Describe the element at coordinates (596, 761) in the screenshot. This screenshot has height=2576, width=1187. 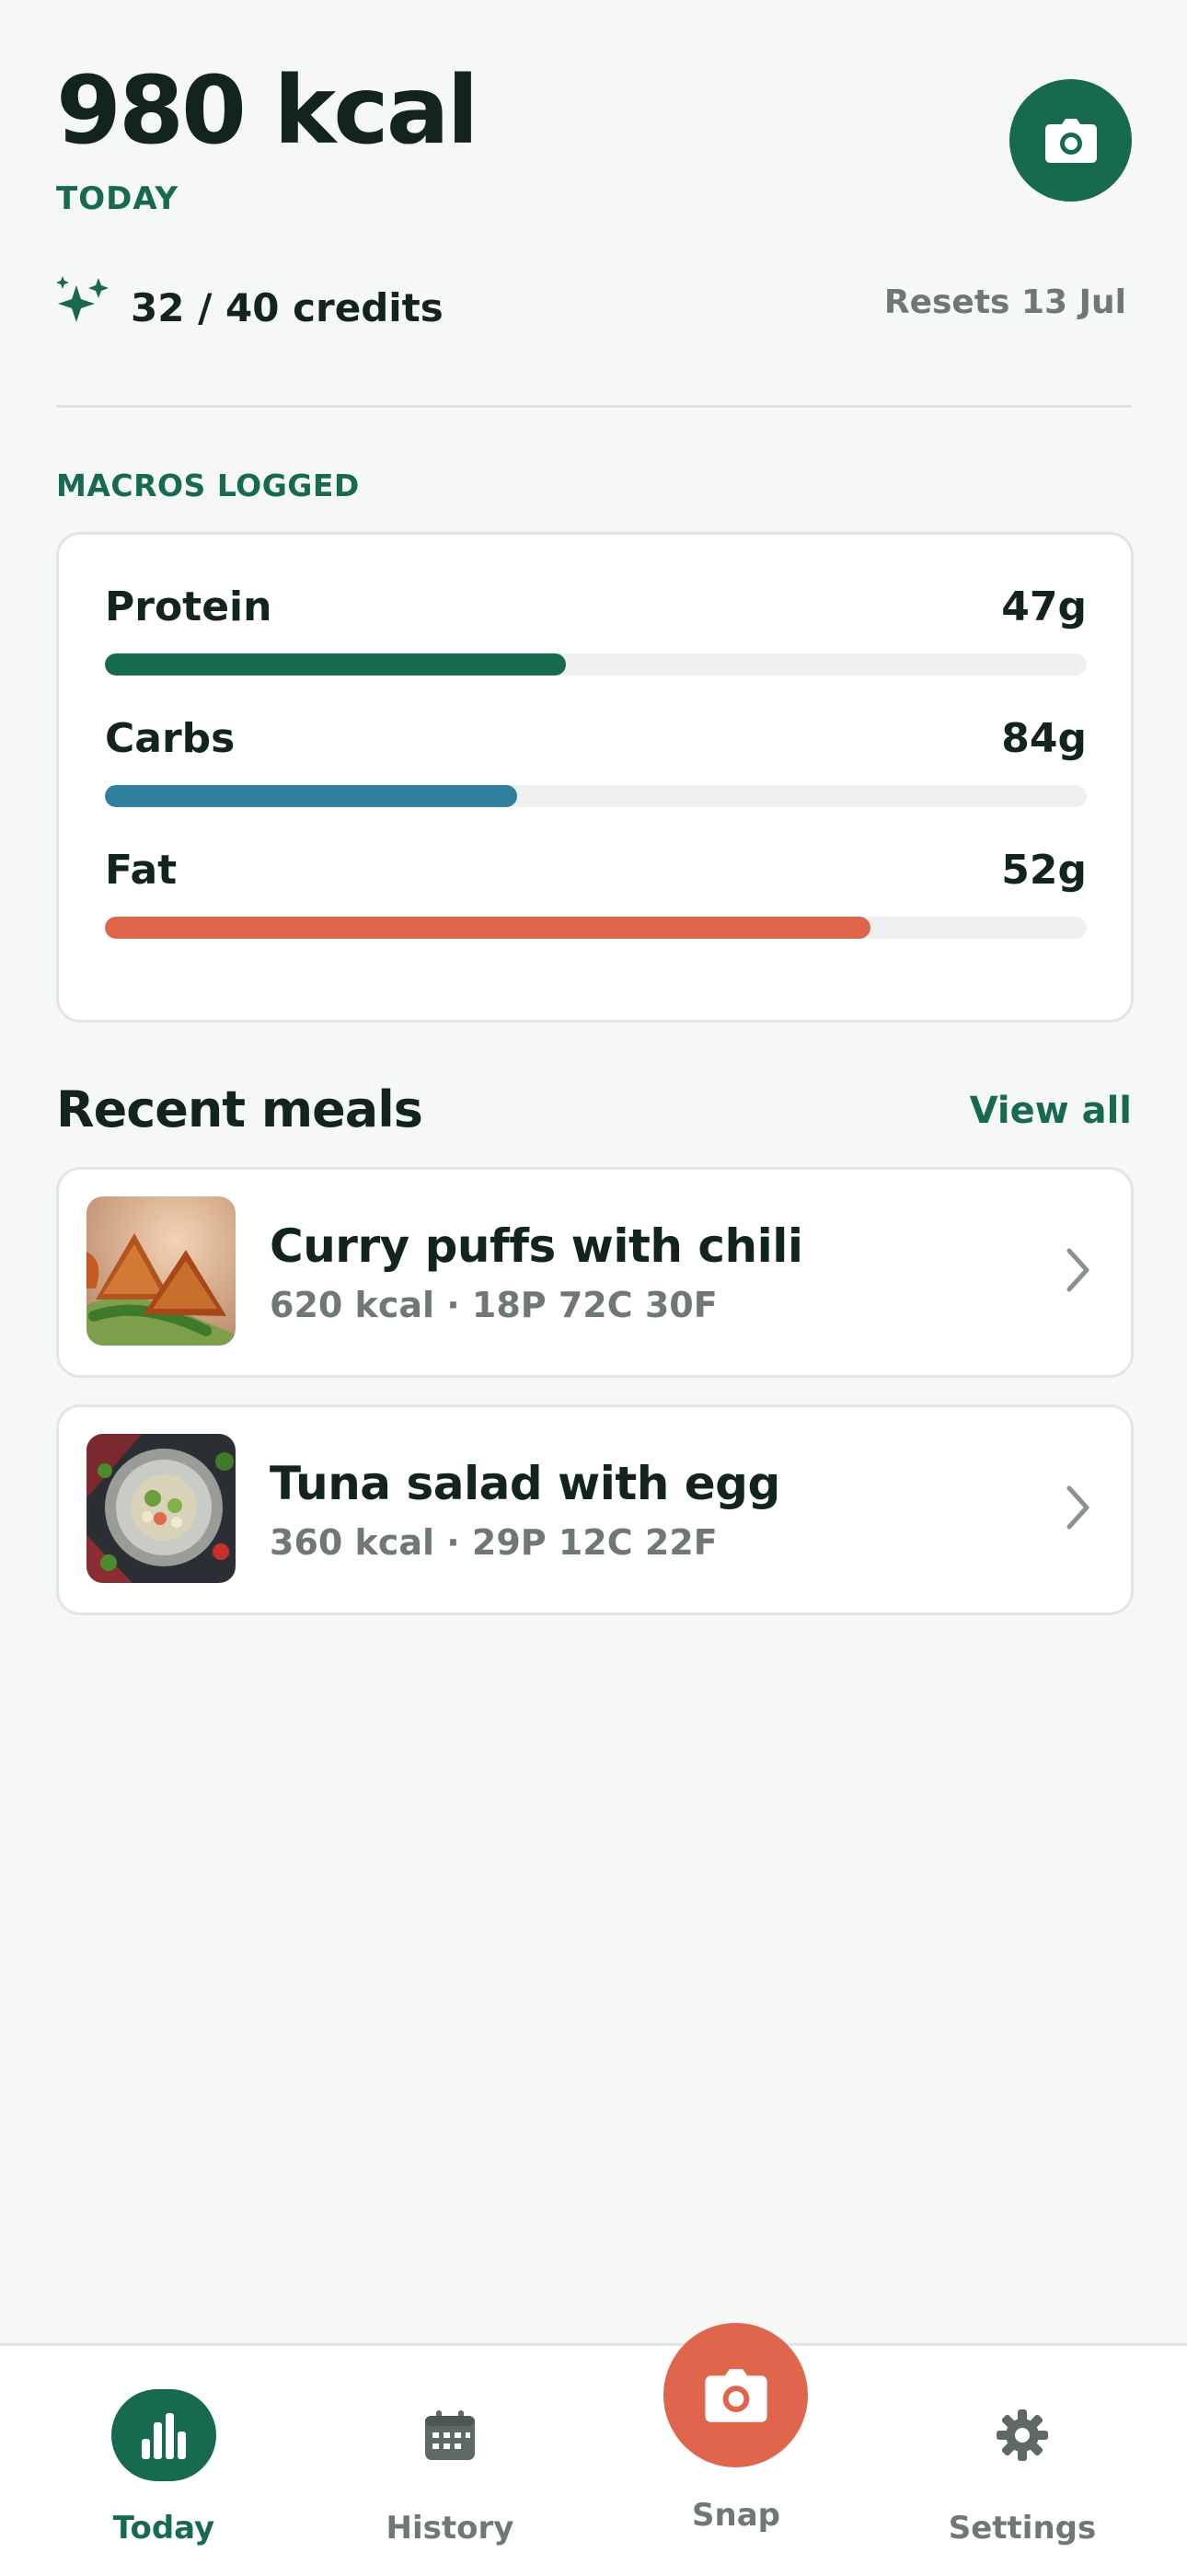
I see `macro-row-carbs: Carbs 84g` at that location.